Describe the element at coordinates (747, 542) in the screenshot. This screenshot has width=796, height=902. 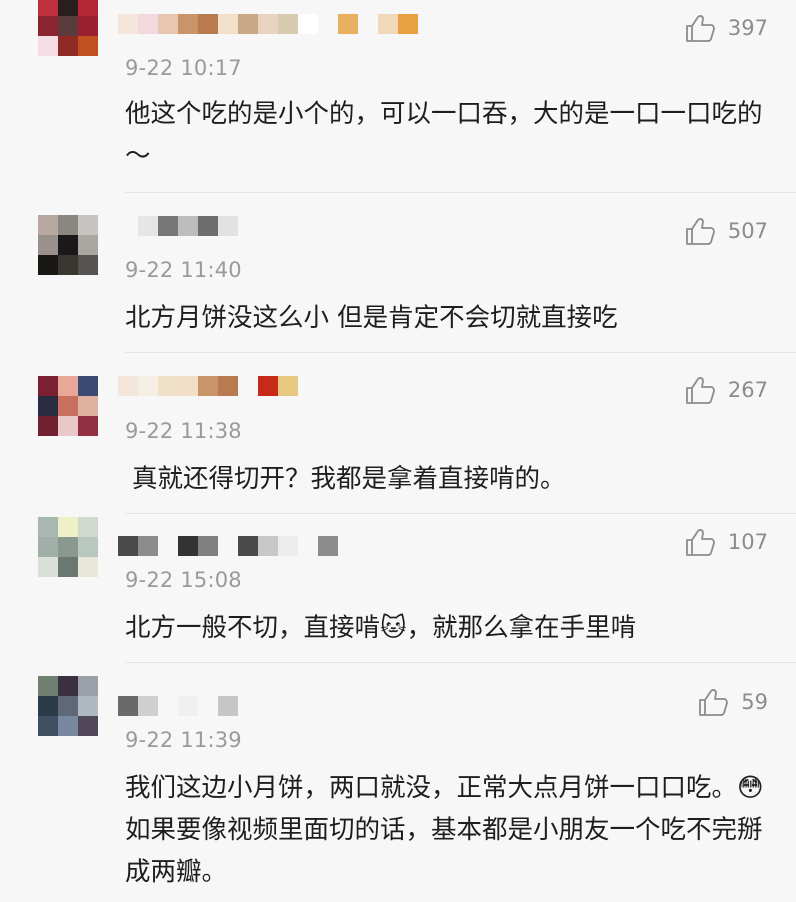
I see `like-count: 107` at that location.